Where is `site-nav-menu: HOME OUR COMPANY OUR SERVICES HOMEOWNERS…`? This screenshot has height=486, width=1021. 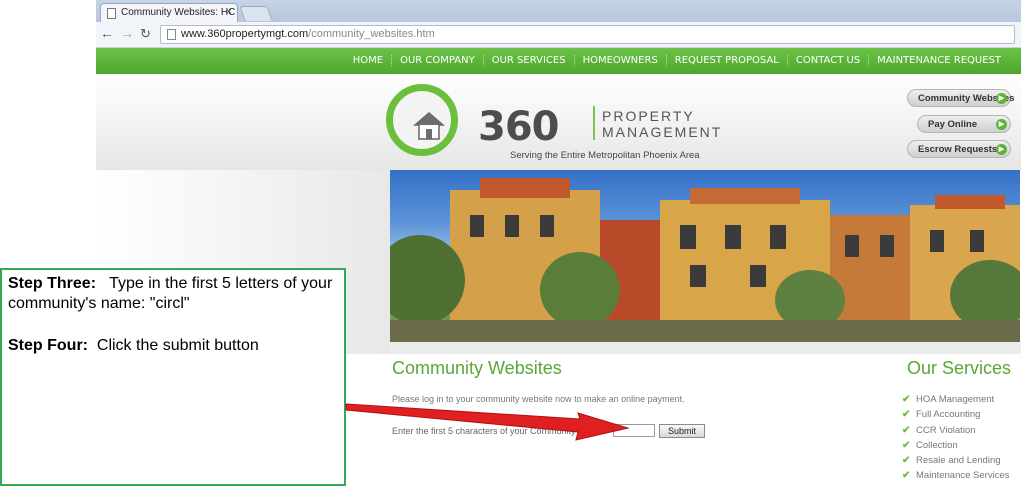
site-nav-menu: HOME OUR COMPANY OUR SERVICES HOMEOWNERS… is located at coordinates (677, 60).